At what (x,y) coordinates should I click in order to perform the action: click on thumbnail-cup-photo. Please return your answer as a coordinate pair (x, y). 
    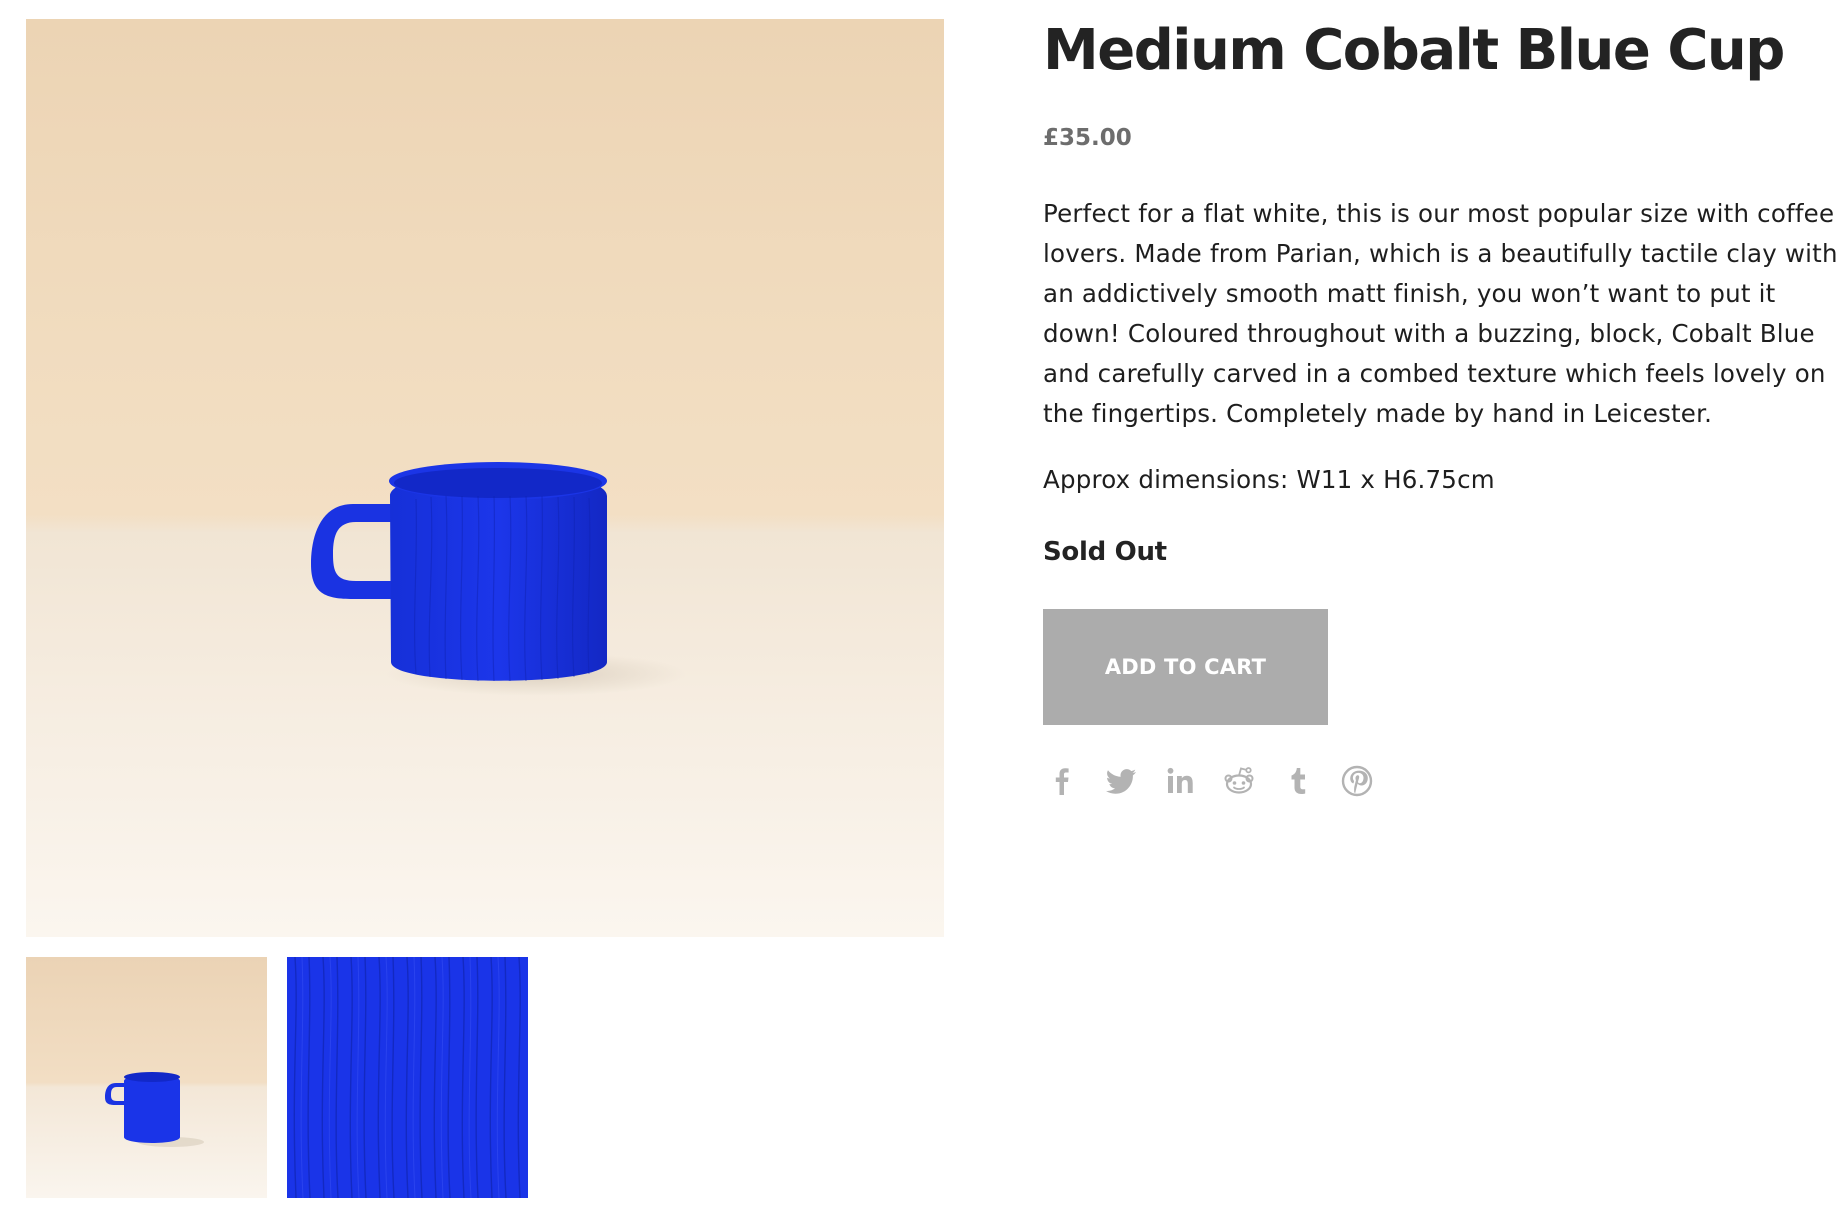
    Looking at the image, I should click on (146, 1077).